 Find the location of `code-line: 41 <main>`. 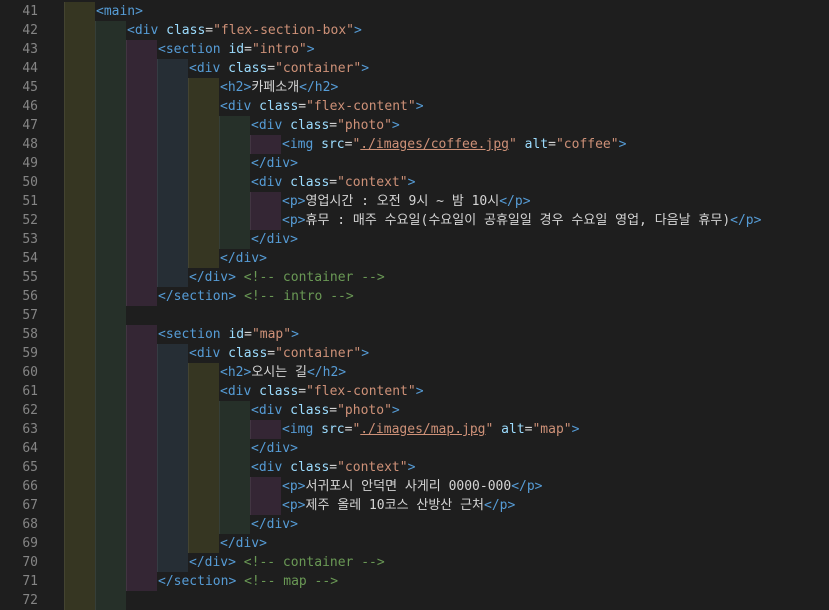

code-line: 41 <main> is located at coordinates (414, 11).